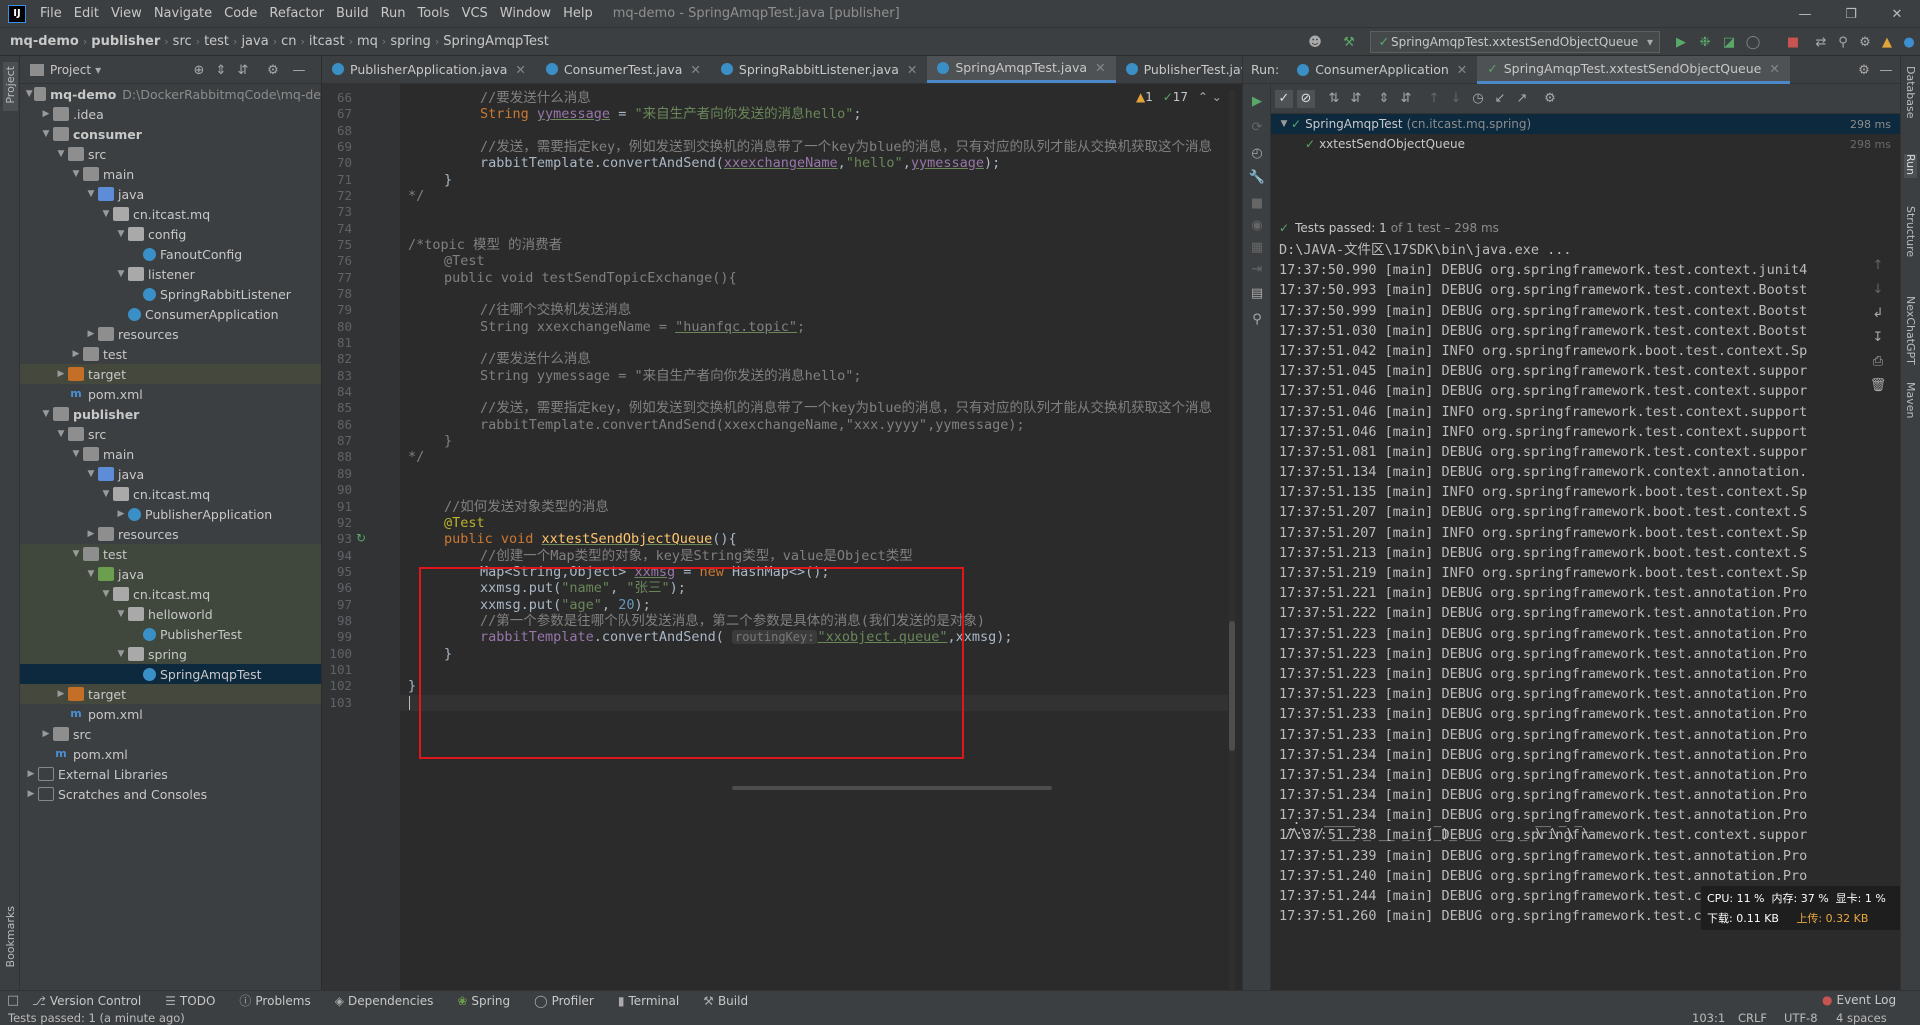 This screenshot has height=1025, width=1920. Describe the element at coordinates (1306, 98) in the screenshot. I see `show-ignored-icon: ⊘` at that location.